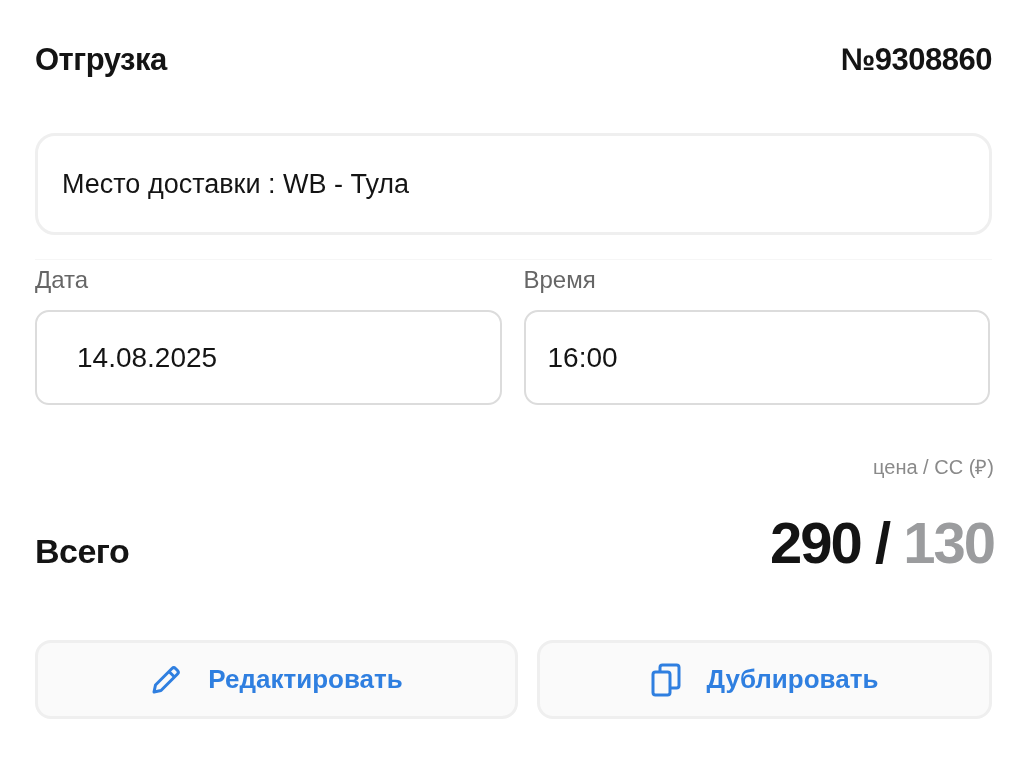 The image size is (1031, 765). What do you see at coordinates (756, 357) in the screenshot?
I see `time-field: 16:00` at bounding box center [756, 357].